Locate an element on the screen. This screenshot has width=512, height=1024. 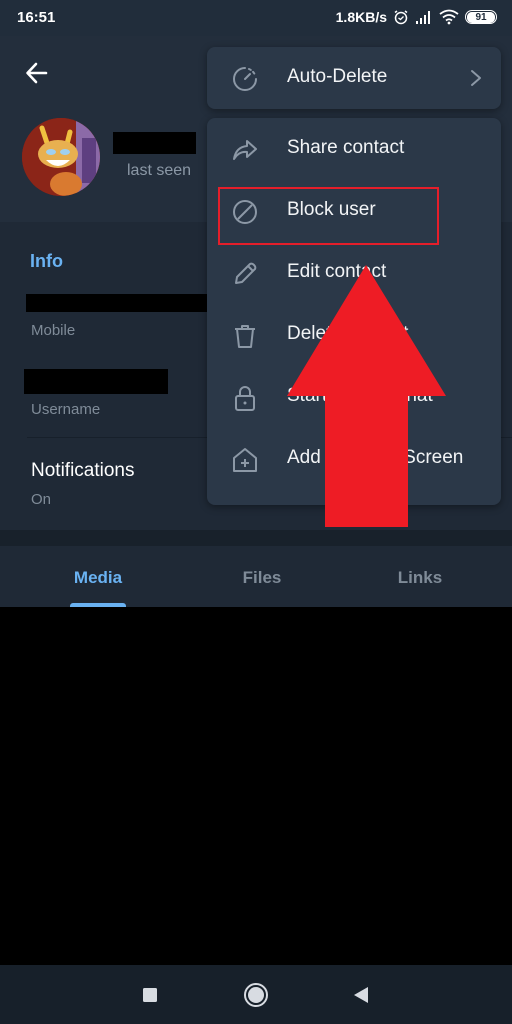
phone-label: Mobile is located at coordinates (53, 330).